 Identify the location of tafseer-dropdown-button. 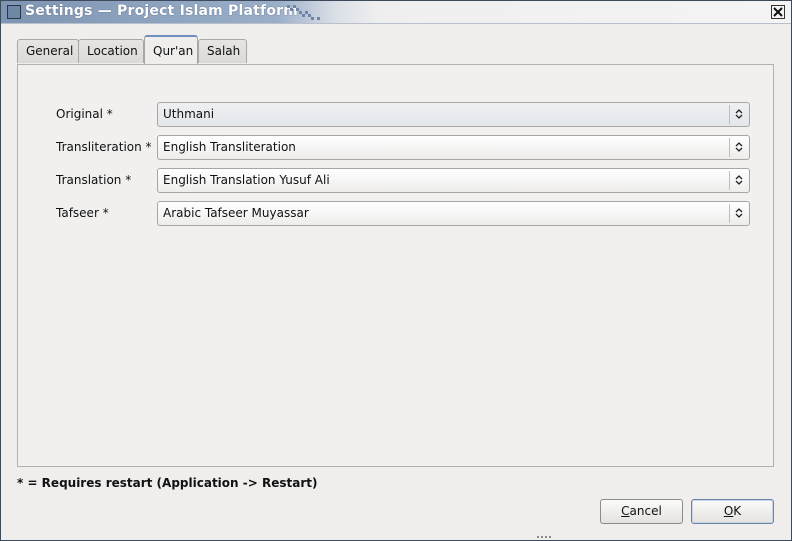
(739, 213).